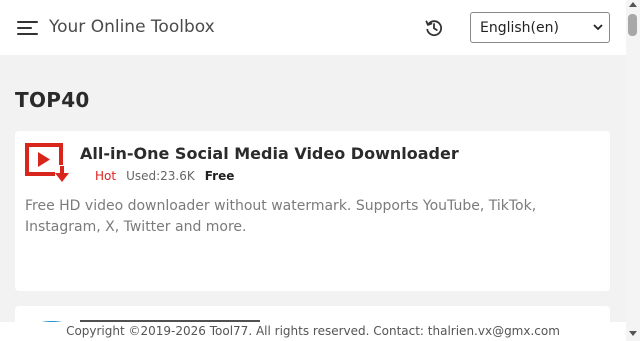 The height and width of the screenshot is (341, 640). What do you see at coordinates (48, 163) in the screenshot?
I see `video-download-icon` at bounding box center [48, 163].